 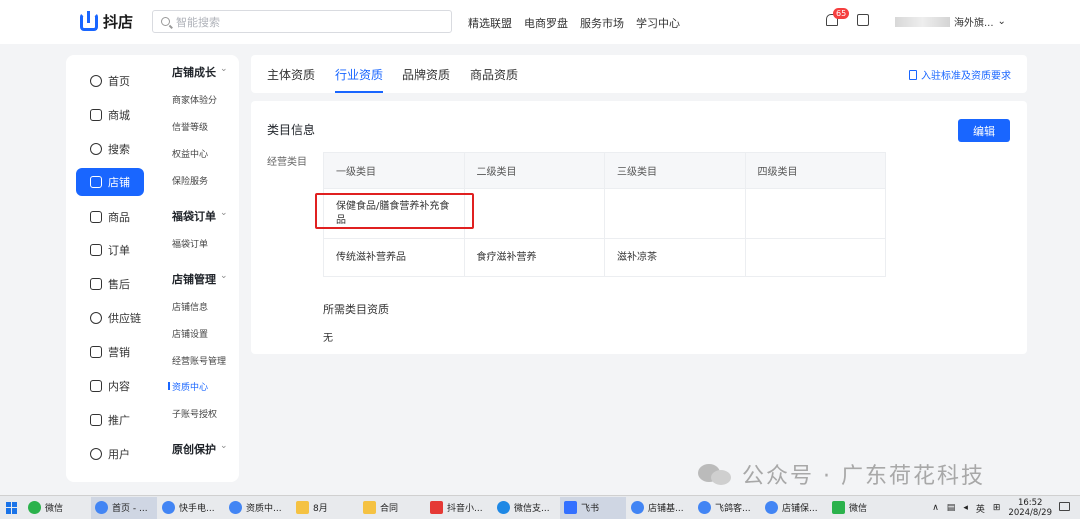 I want to click on sidebar-item-search: 搜索, so click(x=110, y=149).